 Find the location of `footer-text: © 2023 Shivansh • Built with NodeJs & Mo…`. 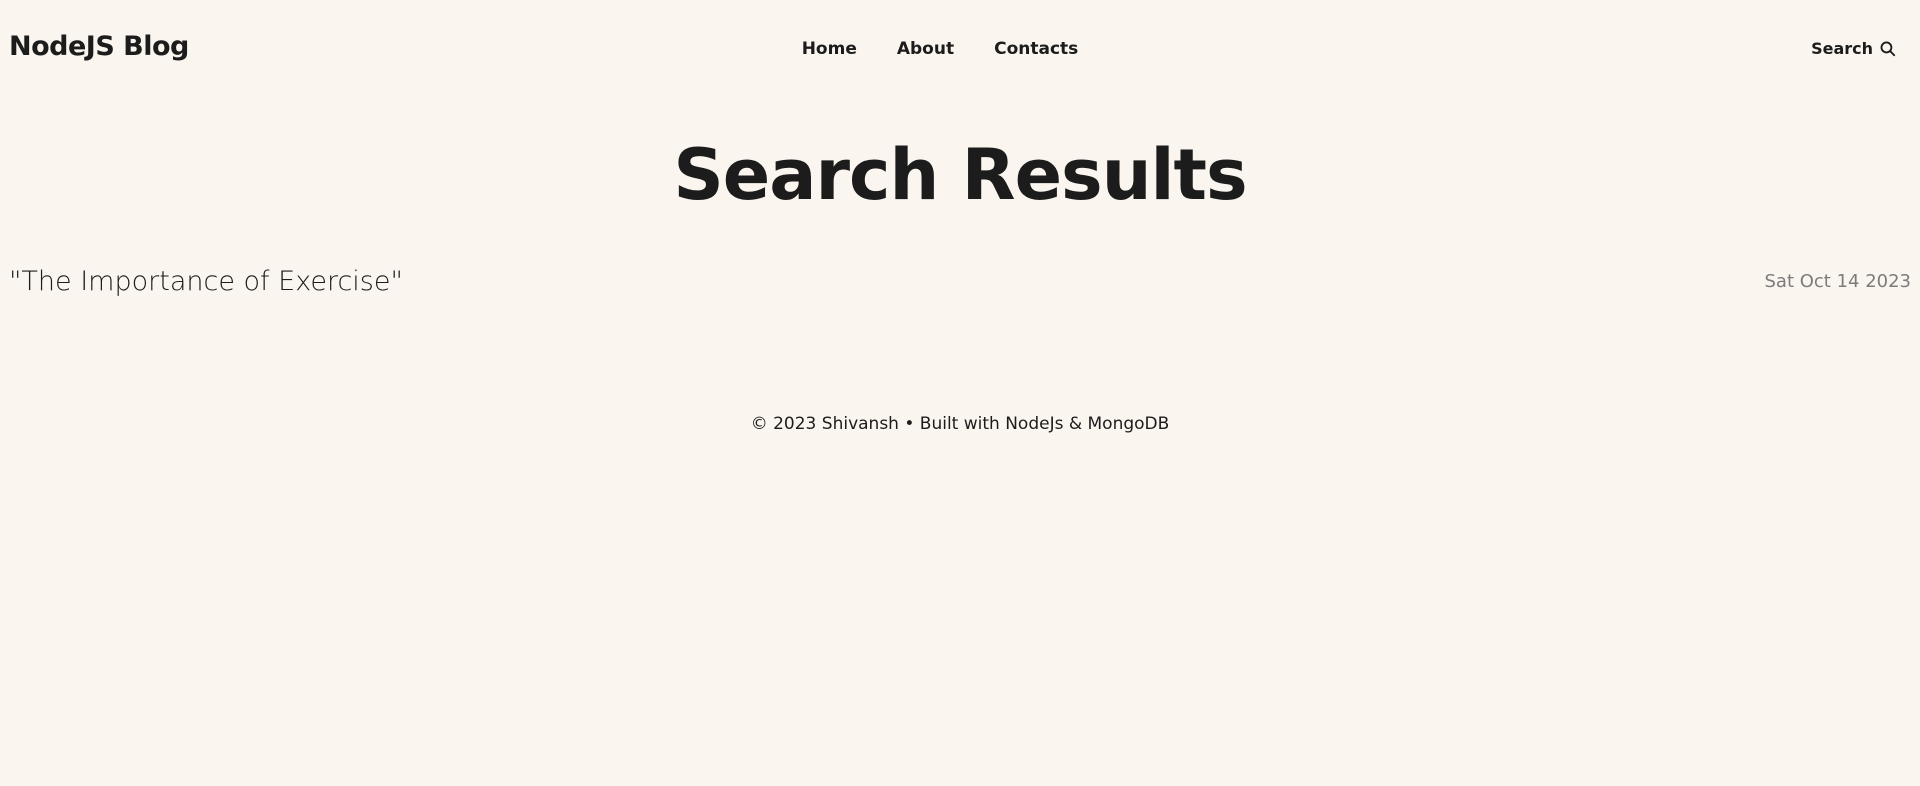

footer-text: © 2023 Shivansh • Built with NodeJs & Mo… is located at coordinates (960, 424).